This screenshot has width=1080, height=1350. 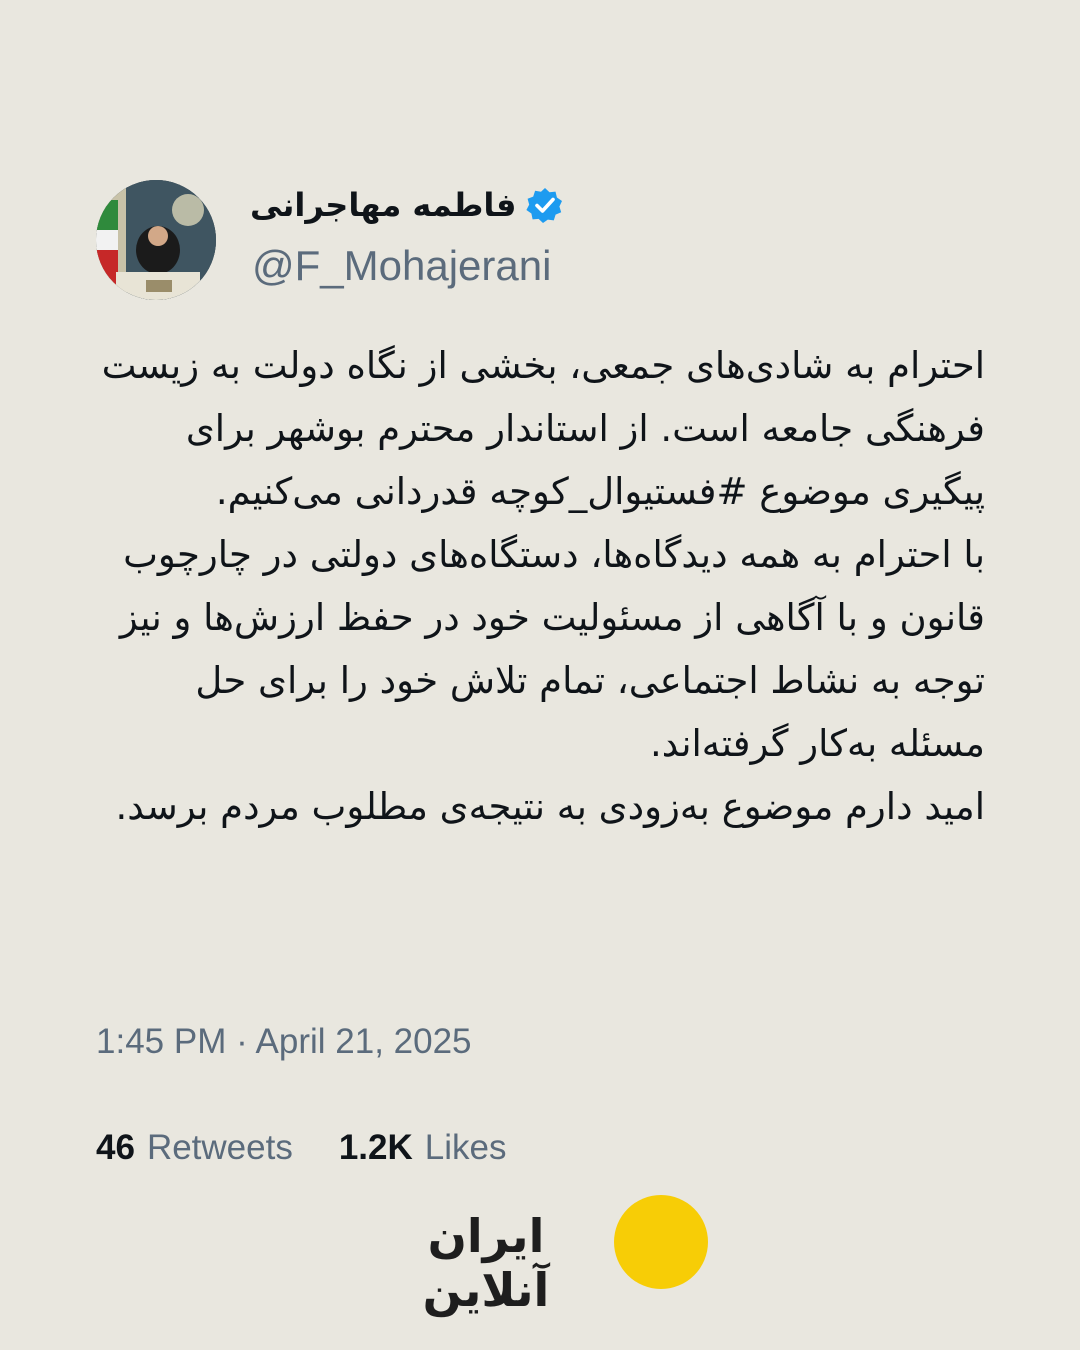 I want to click on brand-logo: ایران آنلاین, so click(x=540, y=1256).